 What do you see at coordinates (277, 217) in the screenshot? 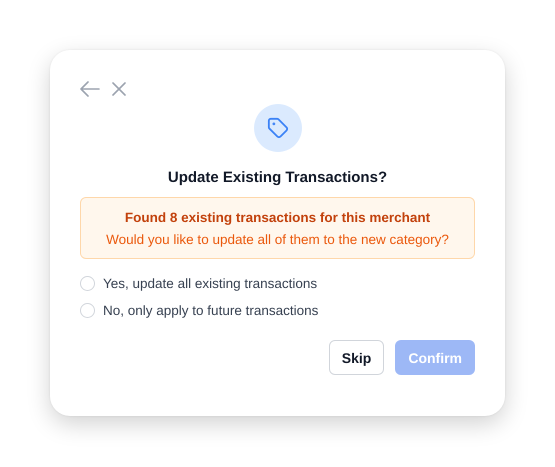
I see `notice-headline: Found 8 existing transactions for this merchant` at bounding box center [277, 217].